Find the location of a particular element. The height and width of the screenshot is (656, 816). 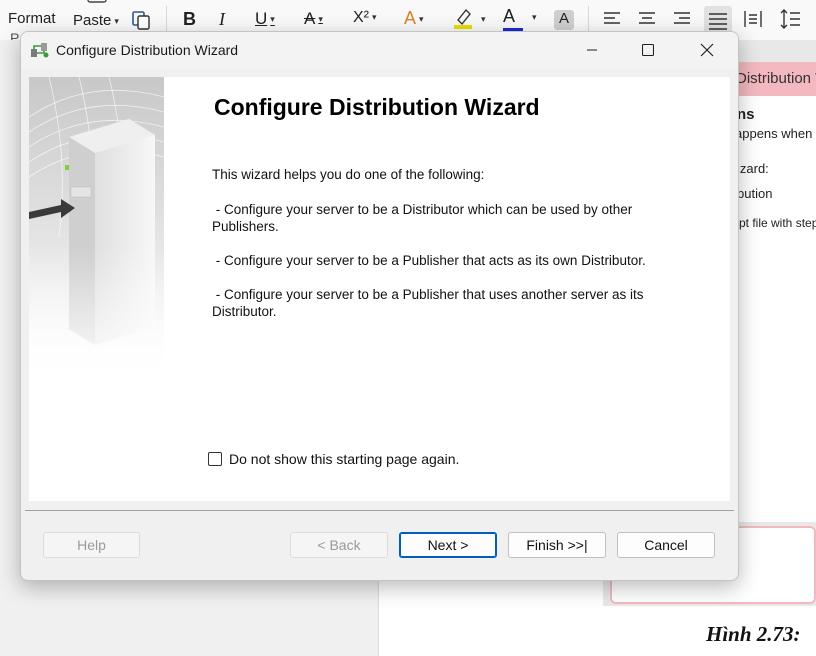

underline-button: U ▾ is located at coordinates (265, 19).